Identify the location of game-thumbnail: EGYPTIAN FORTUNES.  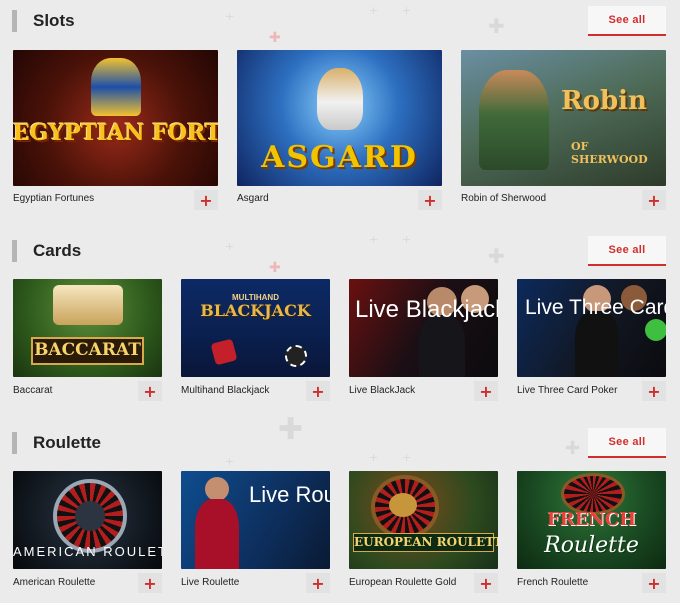
(115, 118).